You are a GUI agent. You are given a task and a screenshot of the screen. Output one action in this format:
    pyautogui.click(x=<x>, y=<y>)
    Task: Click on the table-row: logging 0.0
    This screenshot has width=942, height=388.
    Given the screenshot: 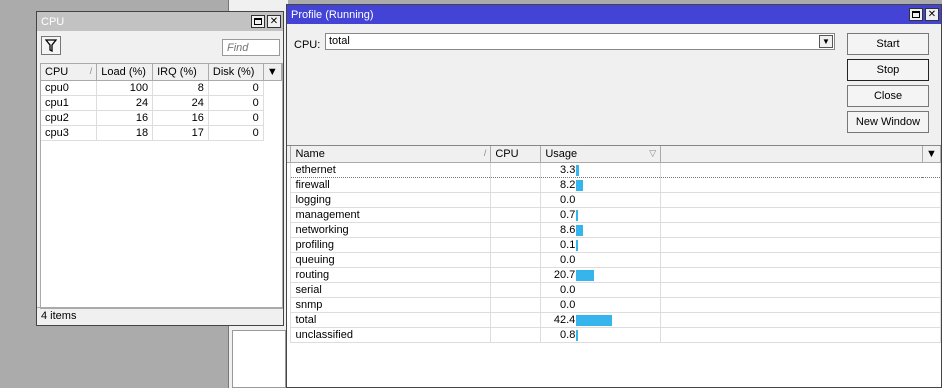 What is the action you would take?
    pyautogui.click(x=614, y=200)
    